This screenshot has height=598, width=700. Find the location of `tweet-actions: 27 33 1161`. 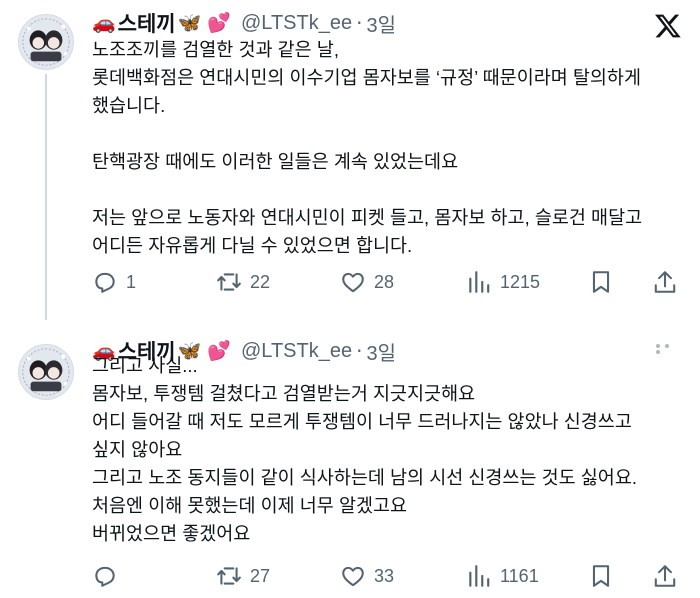

tweet-actions: 27 33 1161 is located at coordinates (388, 576).